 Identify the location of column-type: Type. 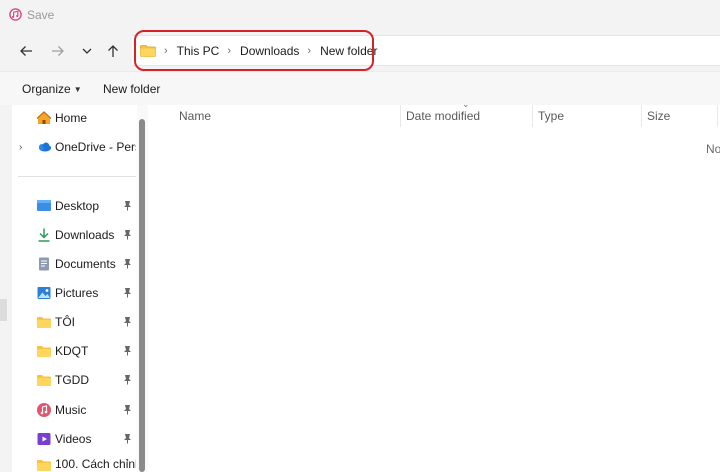
(551, 116).